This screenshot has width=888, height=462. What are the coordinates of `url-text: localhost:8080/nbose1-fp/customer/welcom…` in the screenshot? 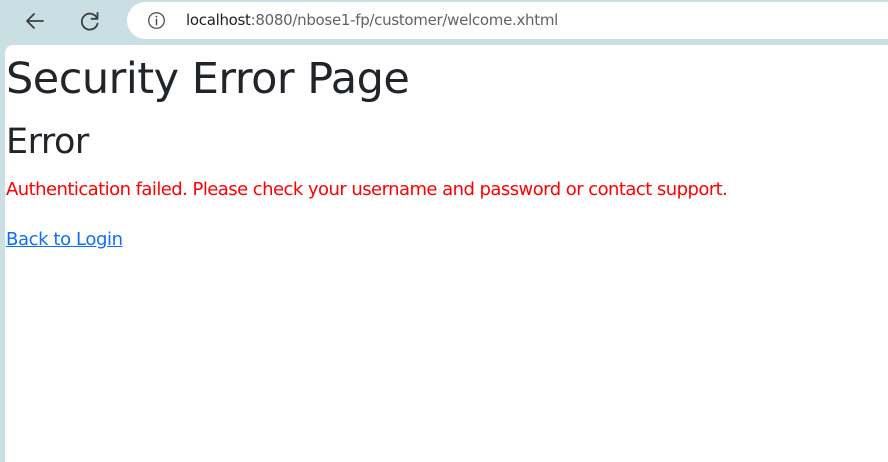 It's located at (372, 20).